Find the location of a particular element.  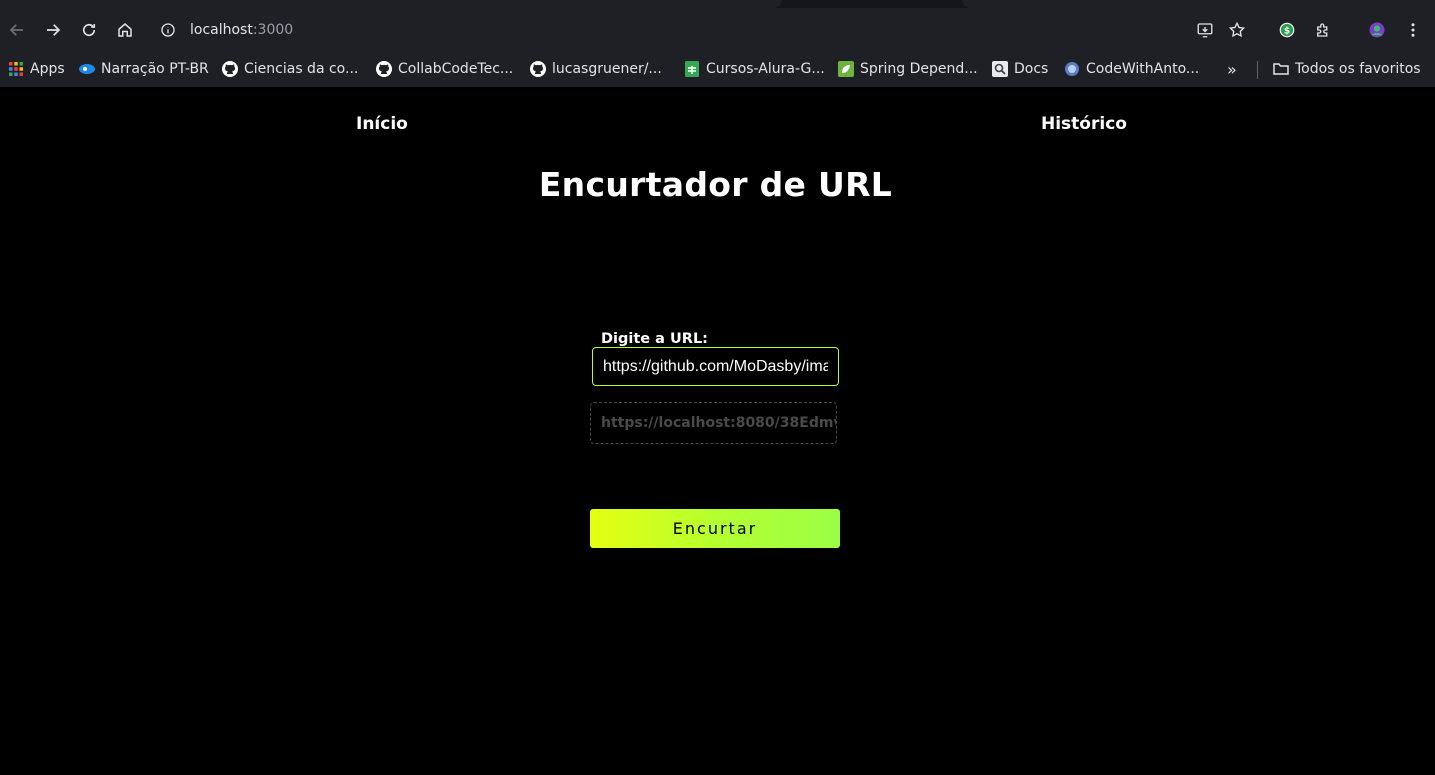

address-url: localhost:3000 is located at coordinates (241, 30).